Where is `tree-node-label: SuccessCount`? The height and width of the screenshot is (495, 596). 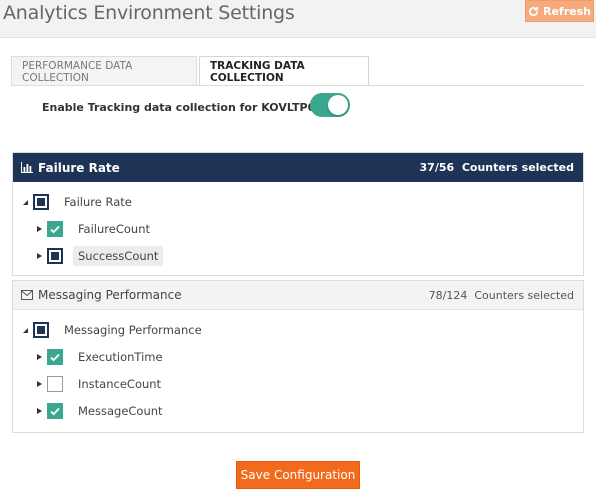
tree-node-label: SuccessCount is located at coordinates (118, 256).